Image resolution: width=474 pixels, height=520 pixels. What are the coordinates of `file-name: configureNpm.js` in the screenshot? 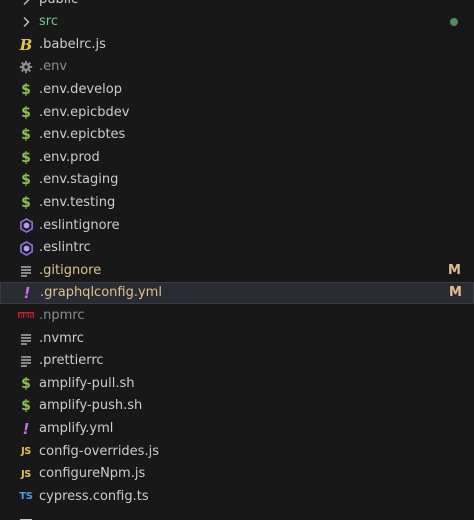 It's located at (92, 474).